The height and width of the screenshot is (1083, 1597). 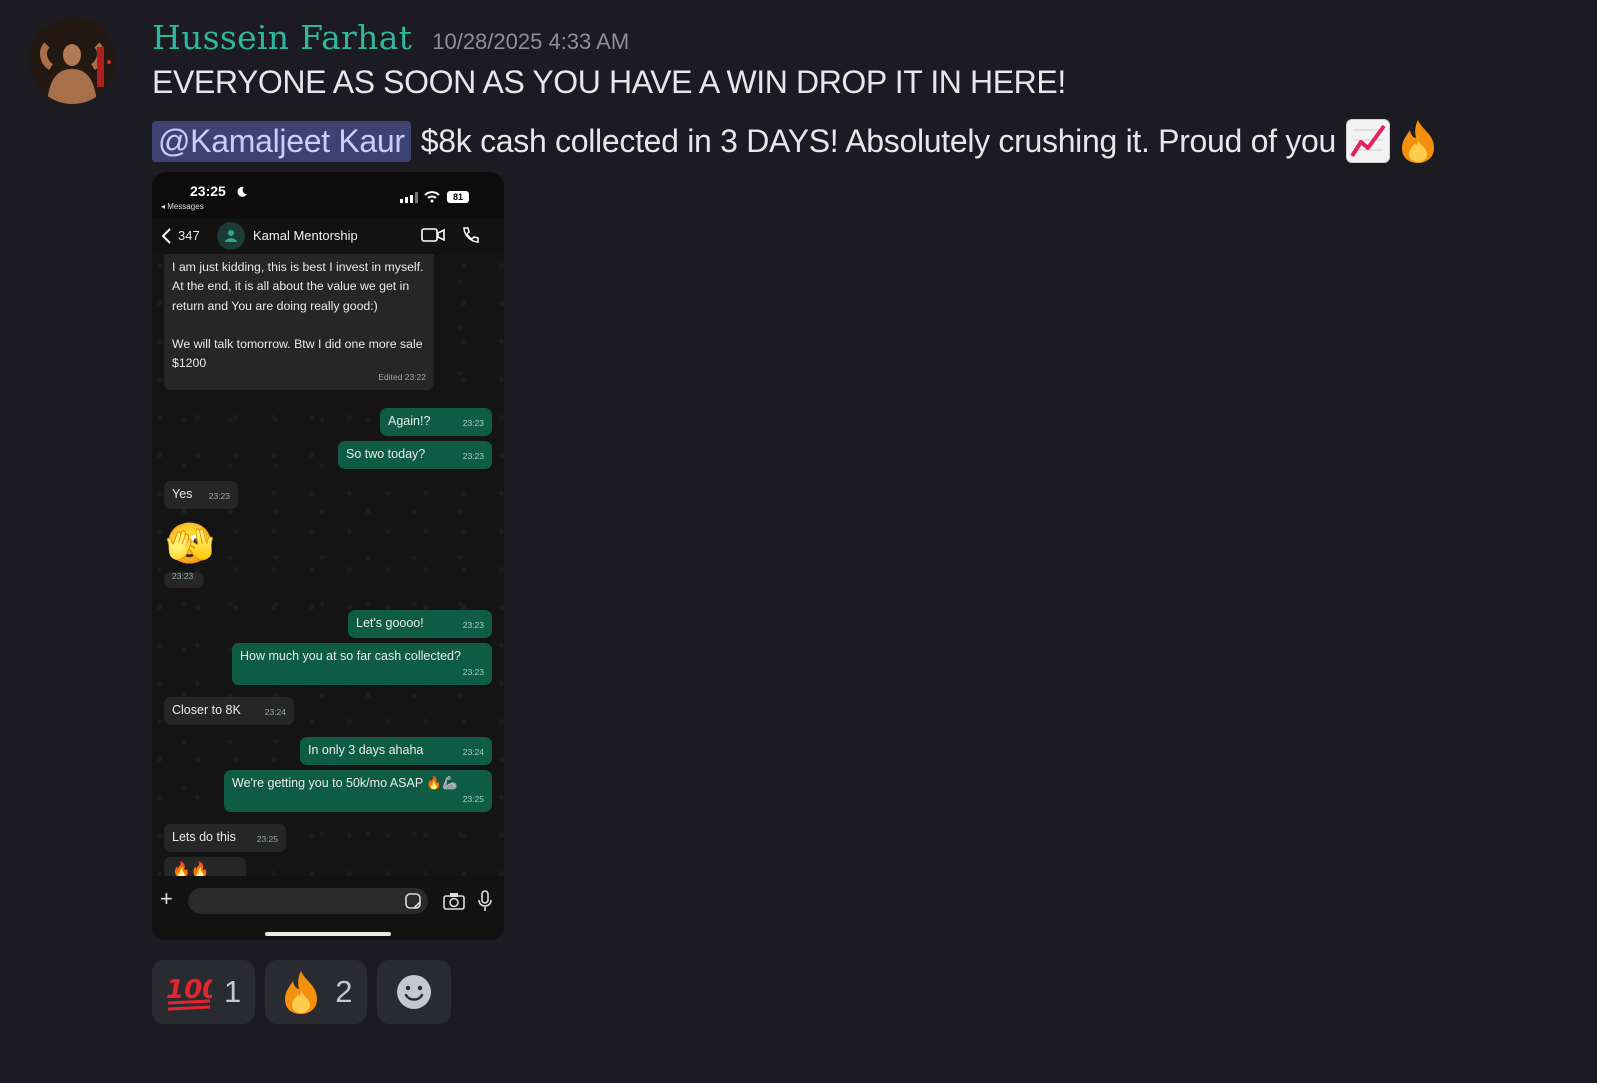 I want to click on person-icon, so click(x=231, y=236).